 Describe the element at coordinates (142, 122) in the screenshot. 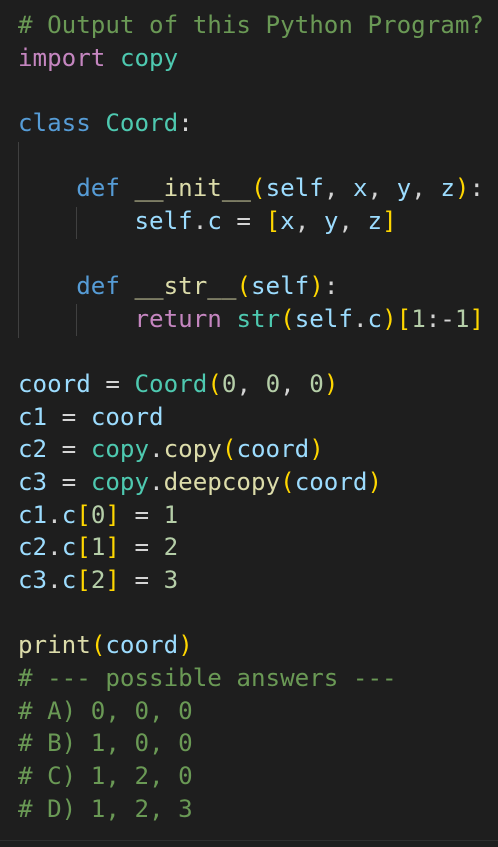

I see `code-token-class-name: Coord` at that location.